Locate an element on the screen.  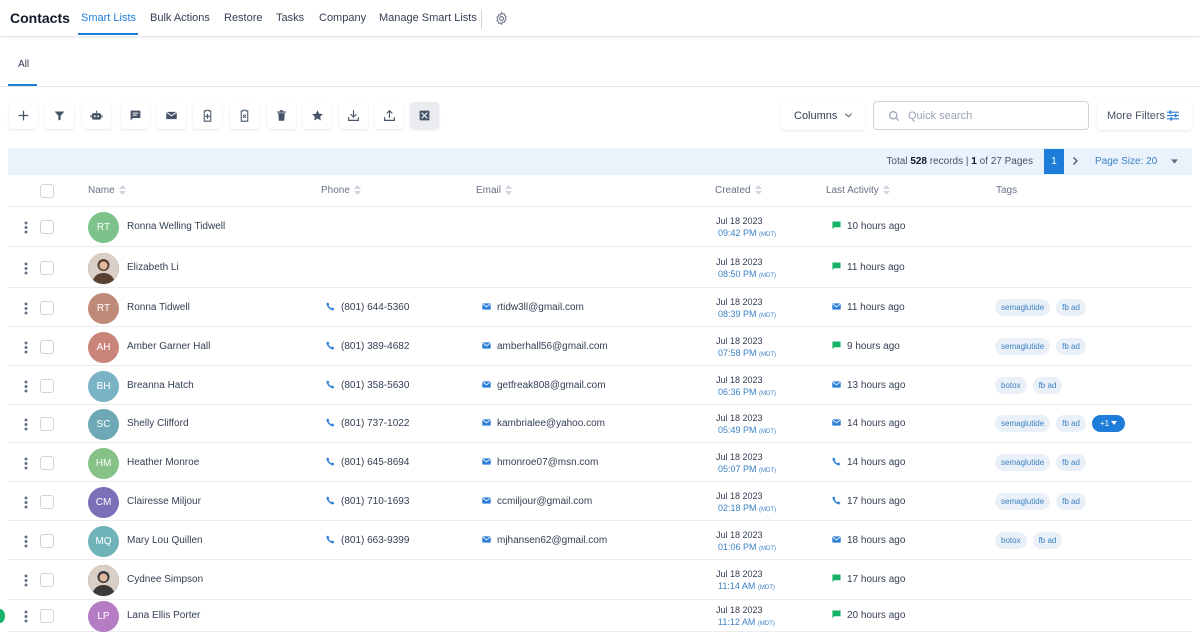
more-tags-button: +1 is located at coordinates (1108, 423).